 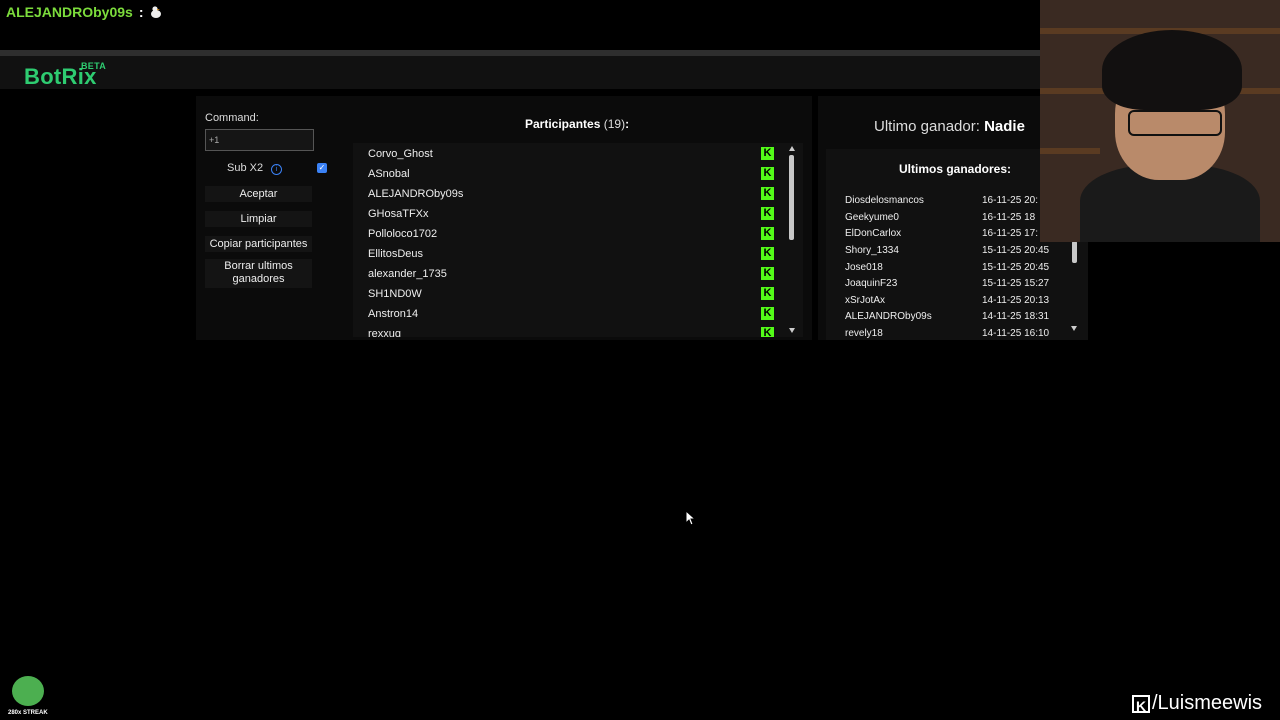 I want to click on winner-row: ElDonCarlox 16-11-25 17:, so click(x=955, y=235).